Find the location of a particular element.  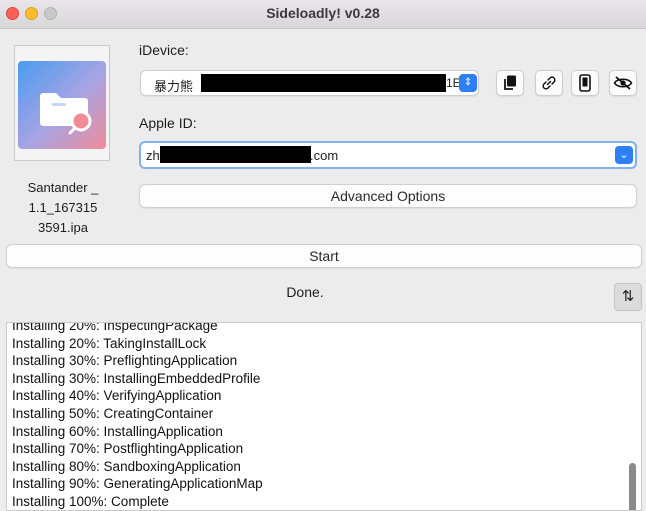

chevron-updown-icon: ⇕ is located at coordinates (468, 83).